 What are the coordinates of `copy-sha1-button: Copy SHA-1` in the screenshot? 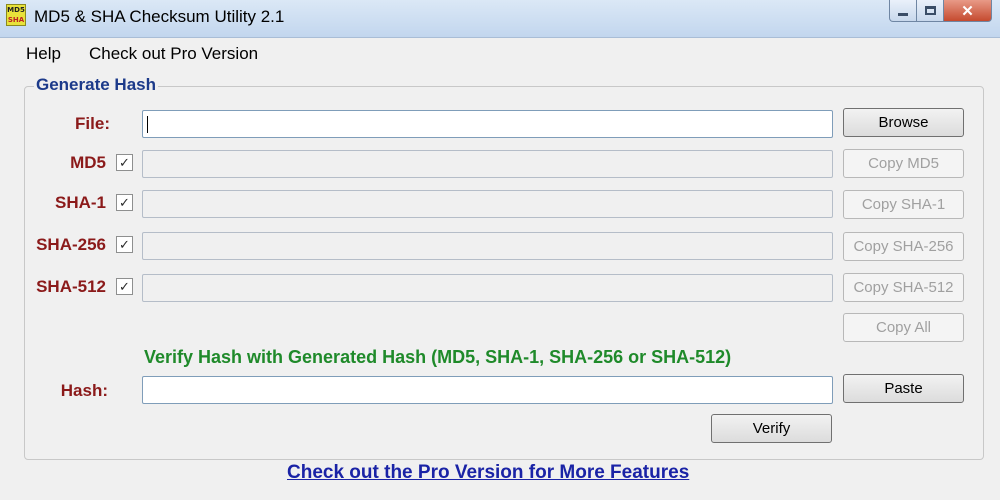 It's located at (903, 204).